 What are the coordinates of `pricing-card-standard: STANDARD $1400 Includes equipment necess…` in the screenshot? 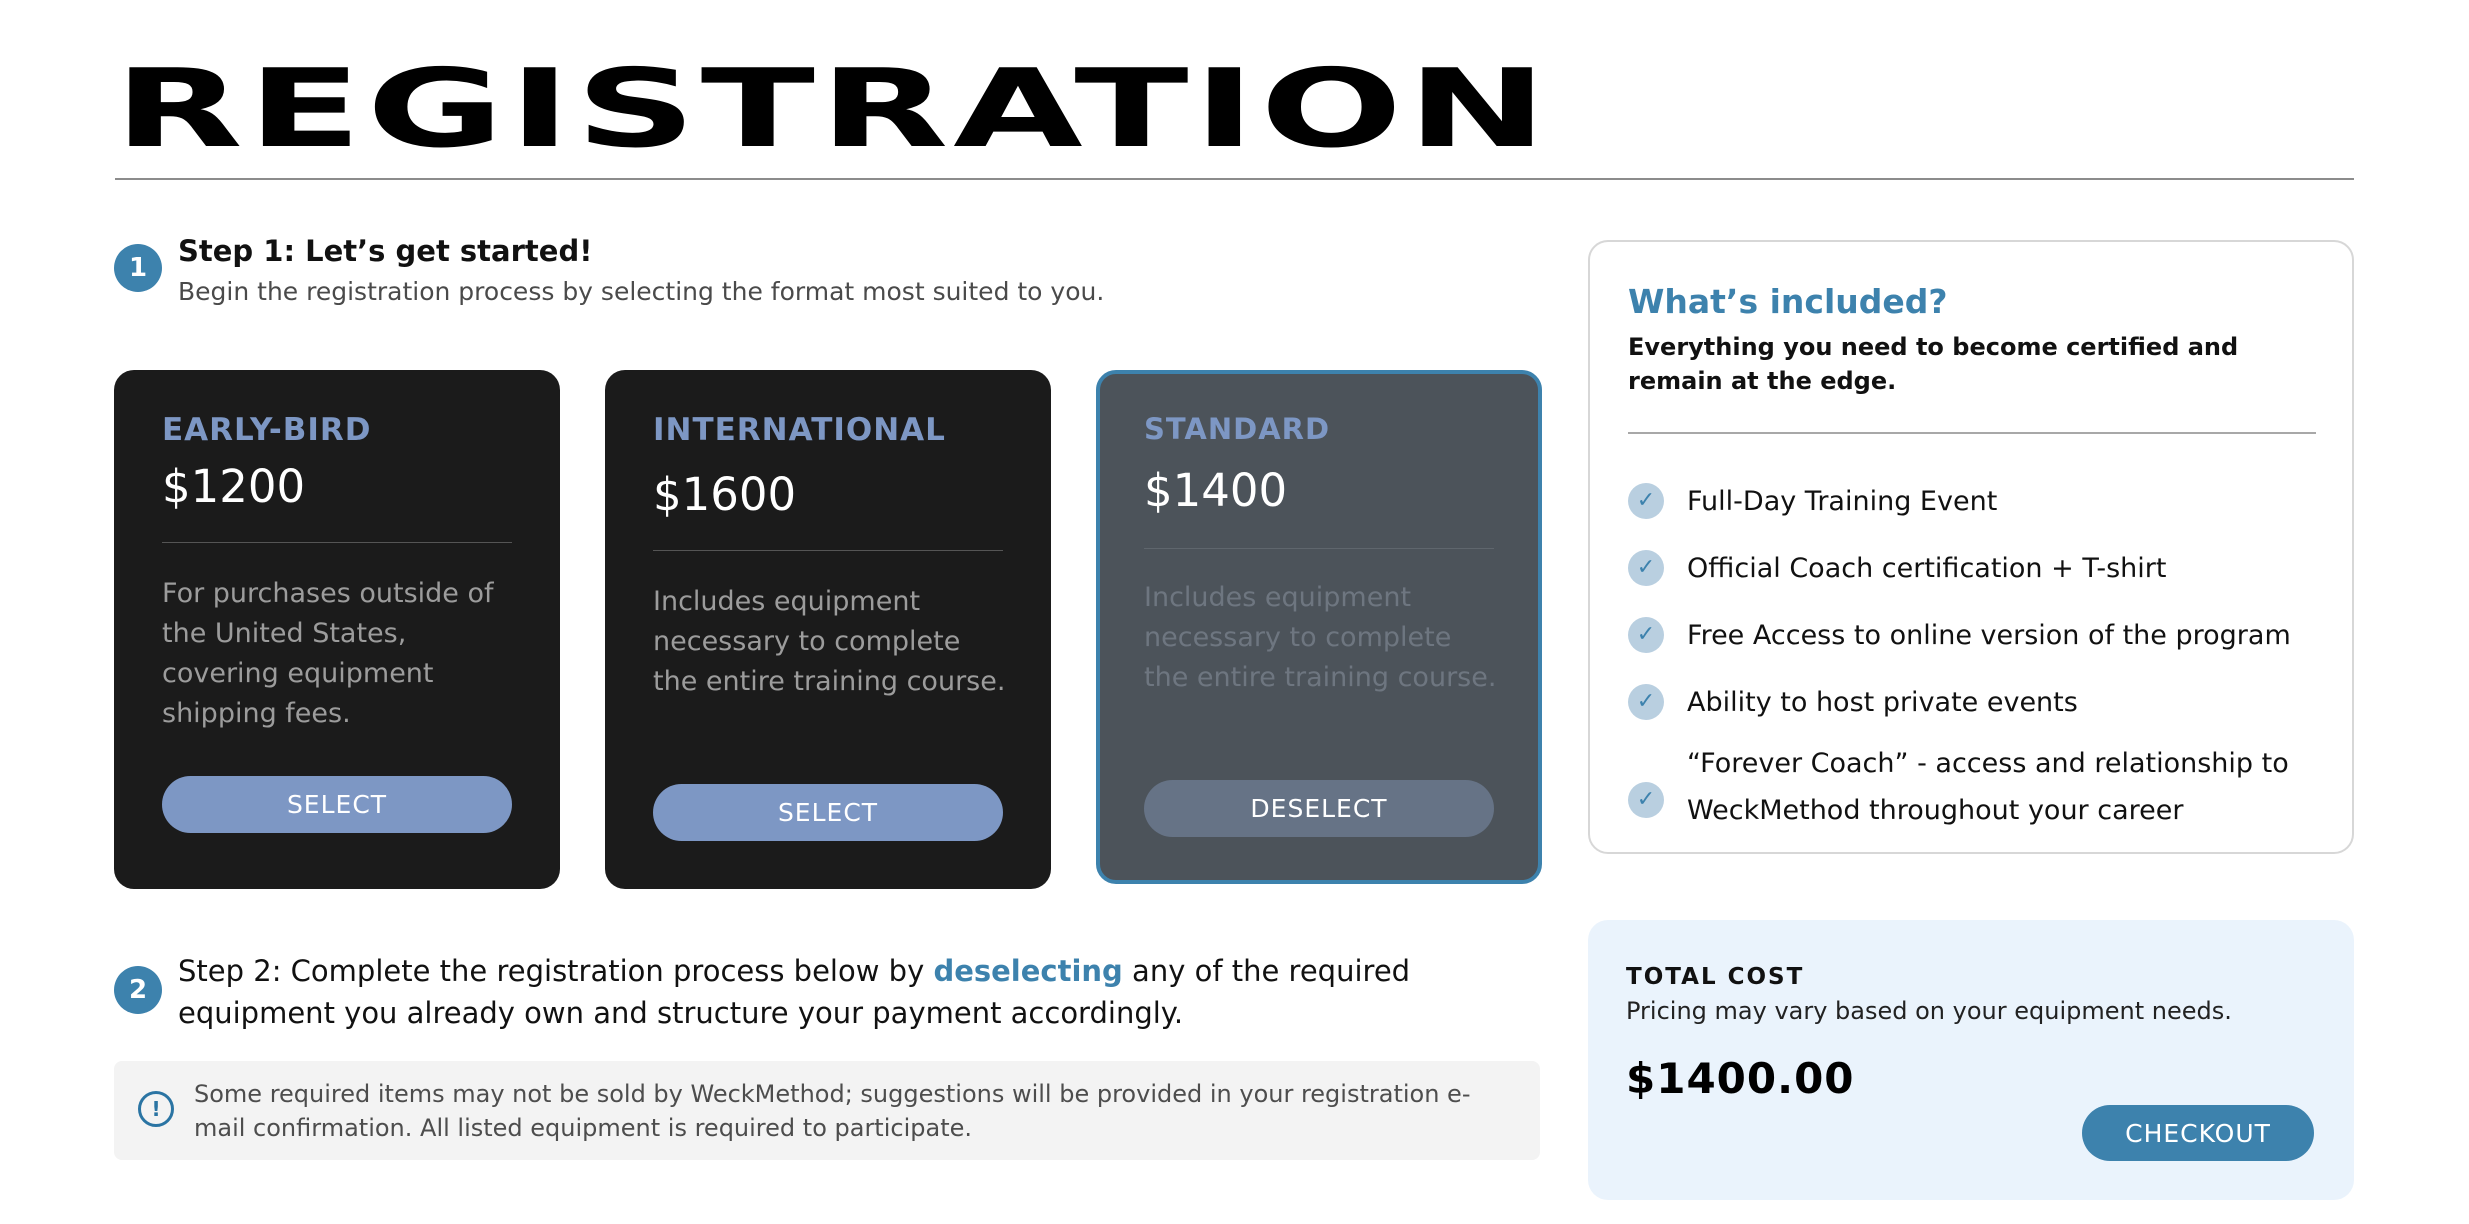 It's located at (1319, 627).